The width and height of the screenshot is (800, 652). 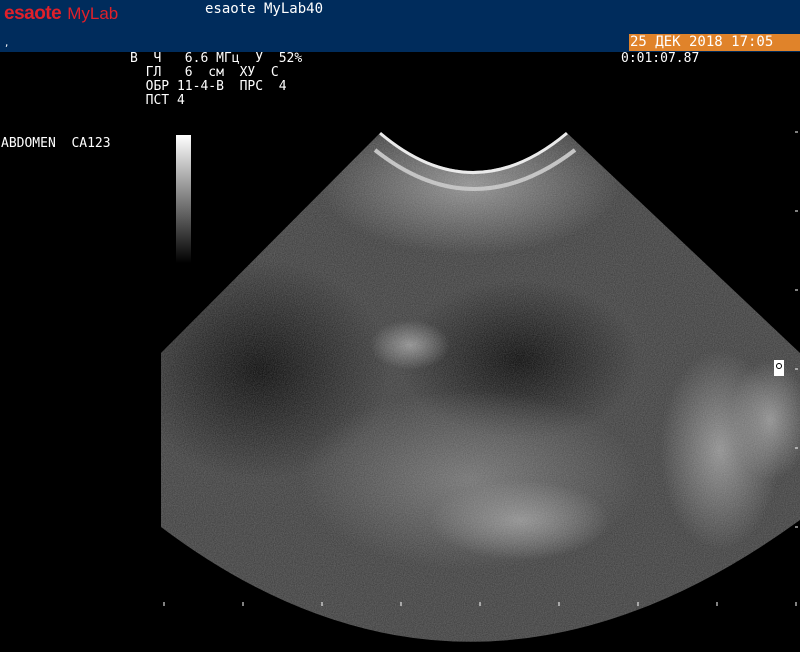 What do you see at coordinates (216, 58) in the screenshot?
I see `param-row-1: В Ч 6.6 МГц У 52%` at bounding box center [216, 58].